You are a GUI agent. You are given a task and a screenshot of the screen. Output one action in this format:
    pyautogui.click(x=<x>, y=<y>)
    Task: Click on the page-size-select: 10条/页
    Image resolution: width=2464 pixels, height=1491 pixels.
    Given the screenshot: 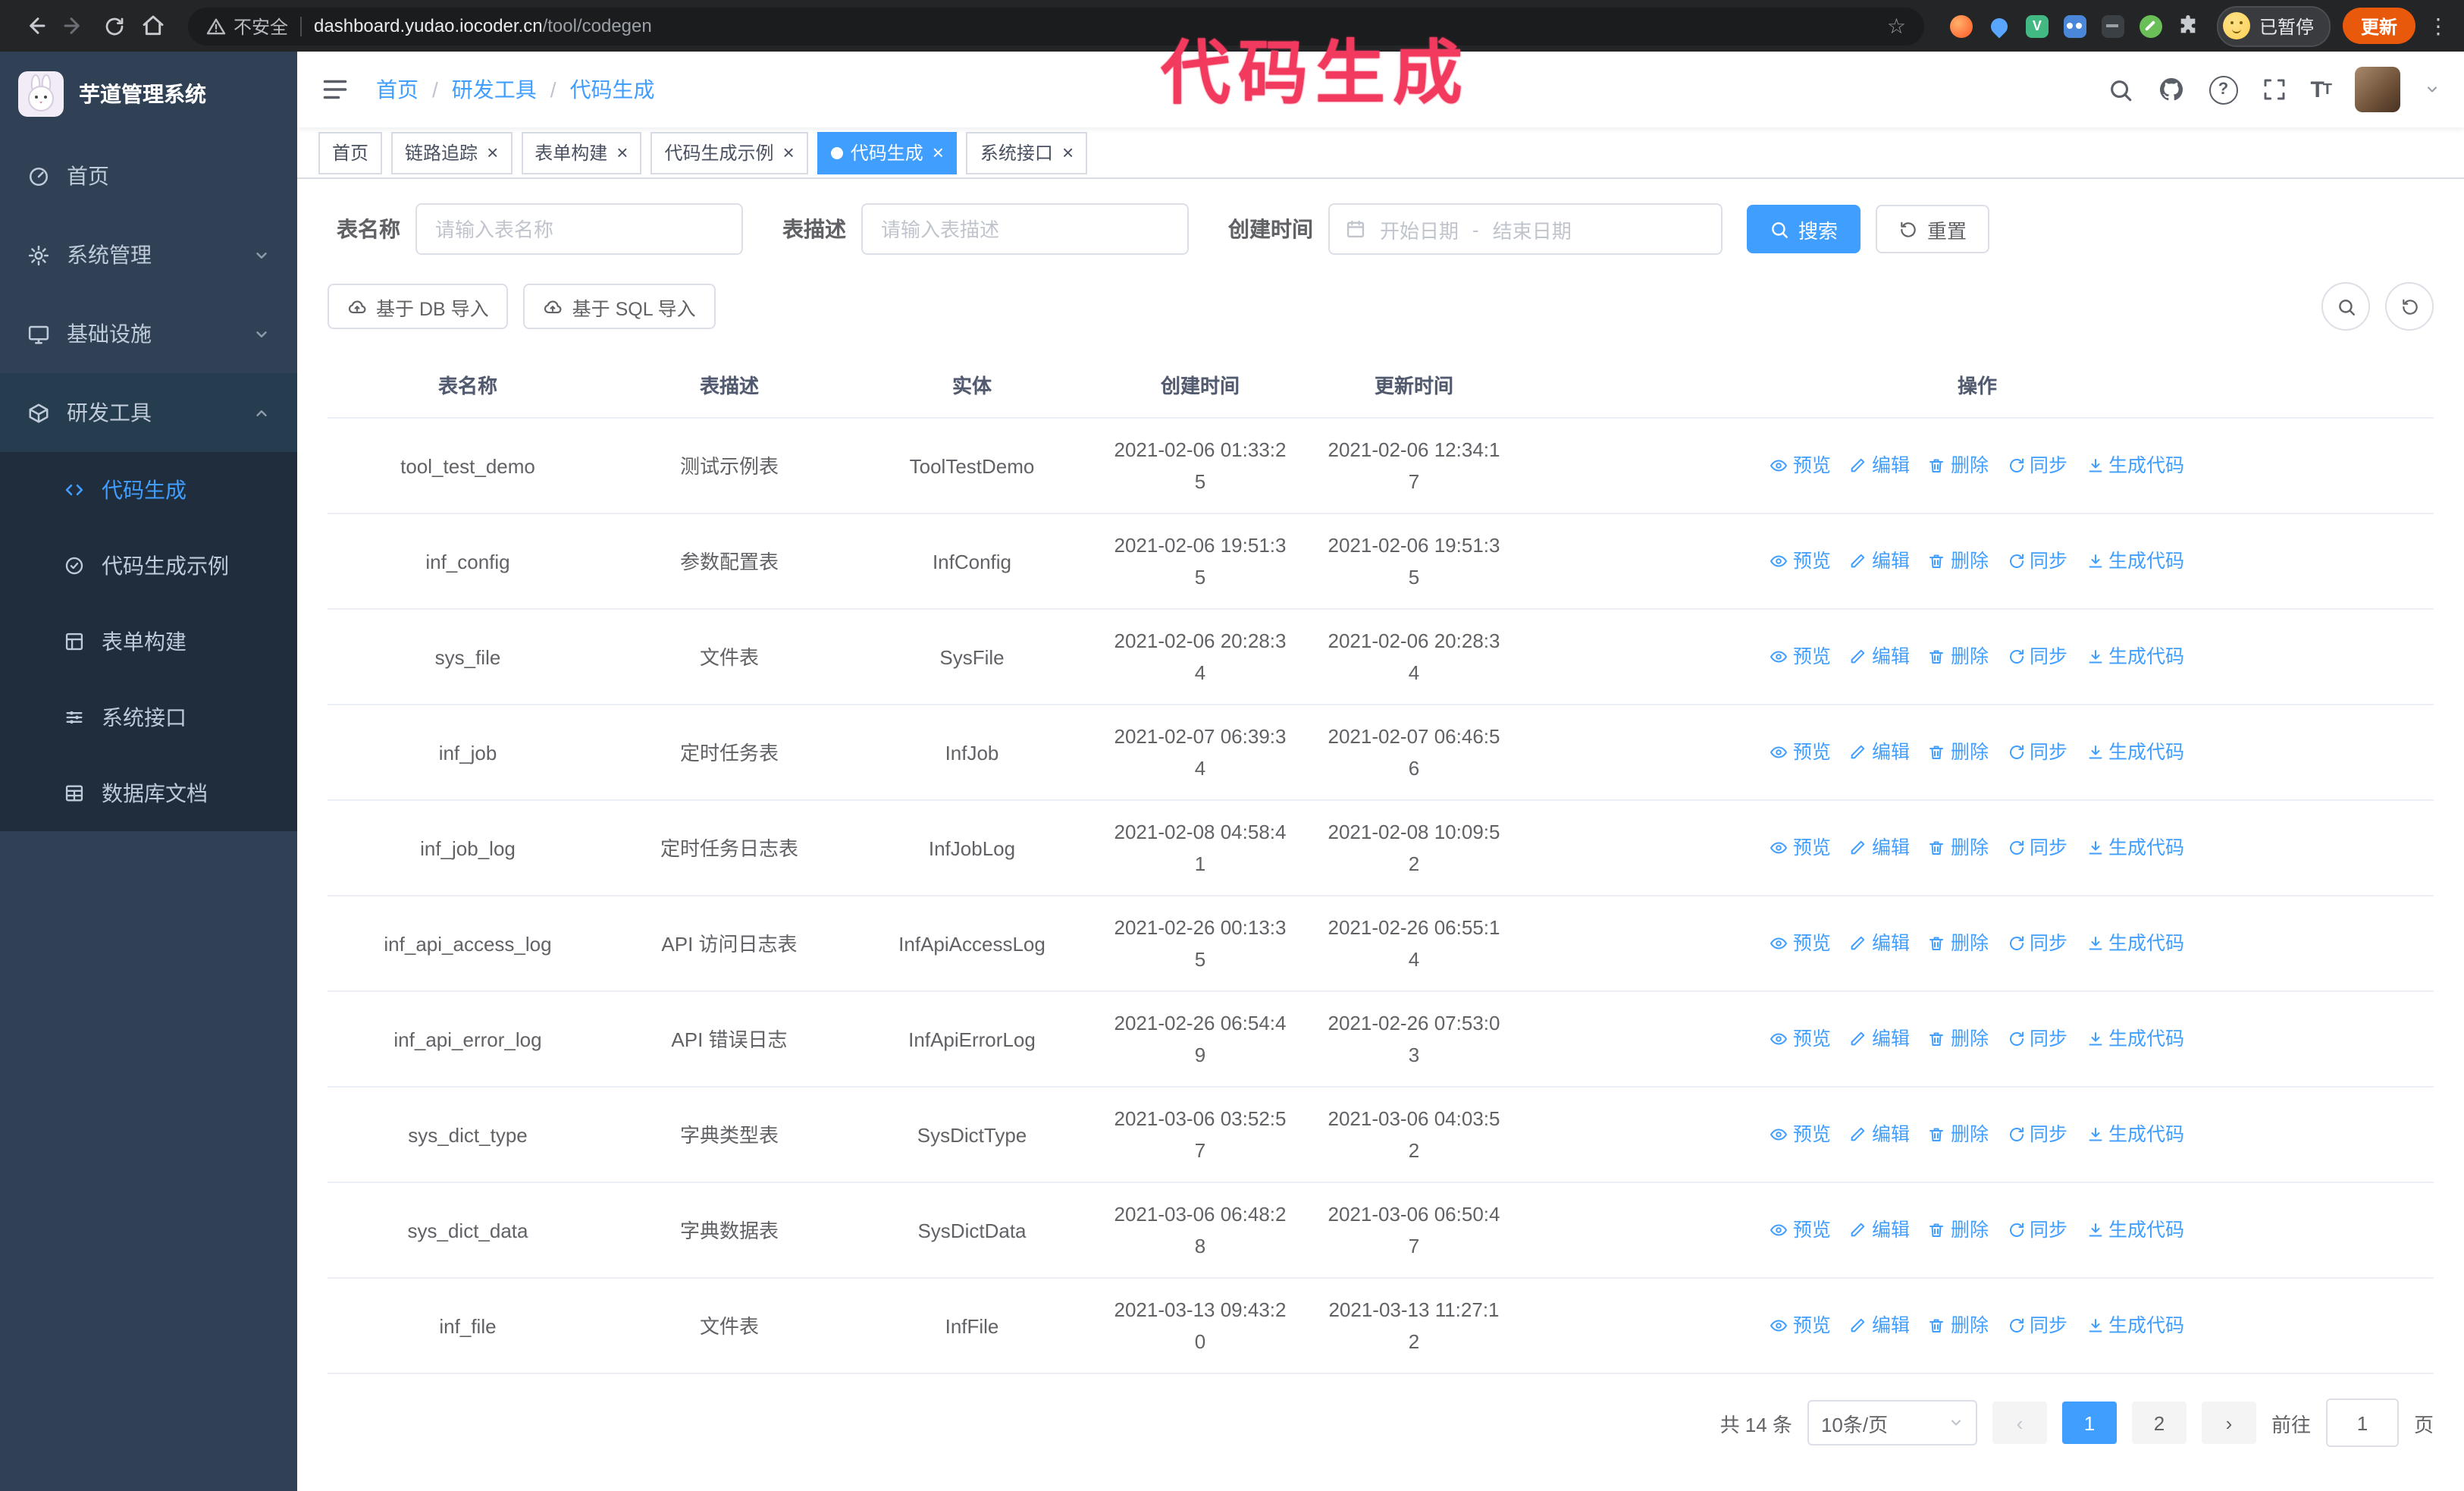 What is the action you would take?
    pyautogui.click(x=1892, y=1422)
    